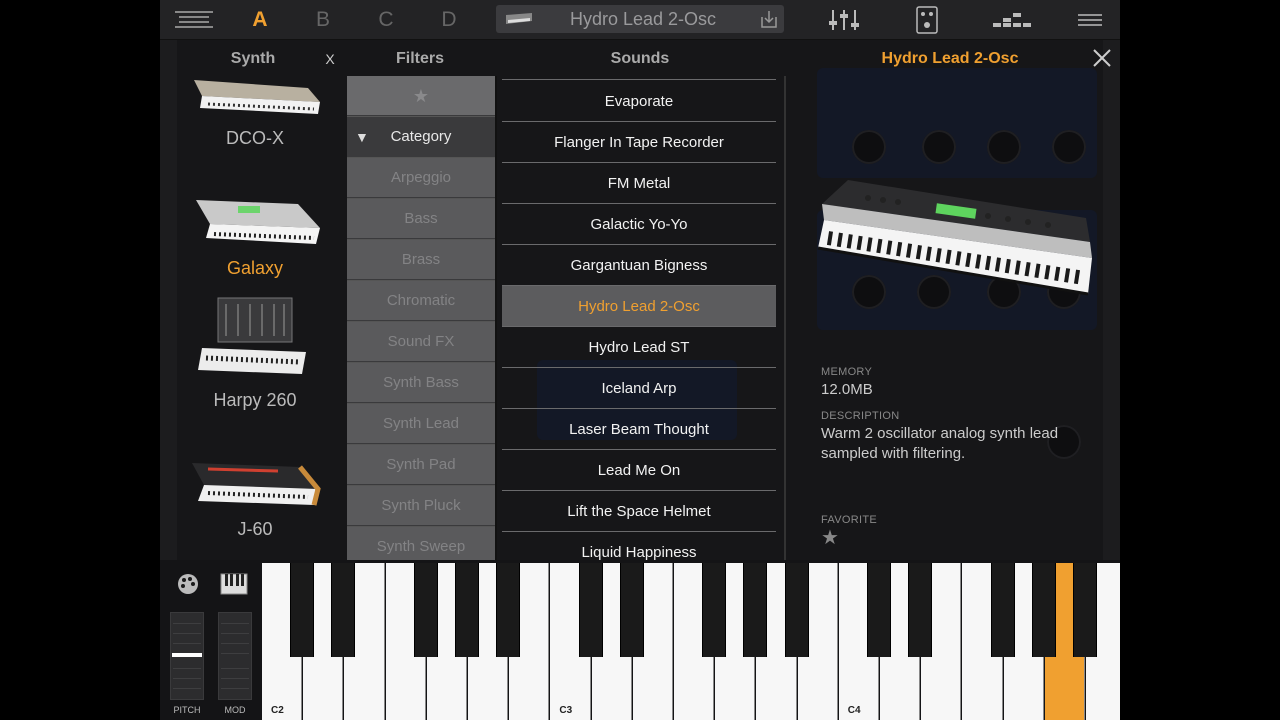 The width and height of the screenshot is (1280, 720). What do you see at coordinates (421, 260) in the screenshot?
I see `filter-item: Brass` at bounding box center [421, 260].